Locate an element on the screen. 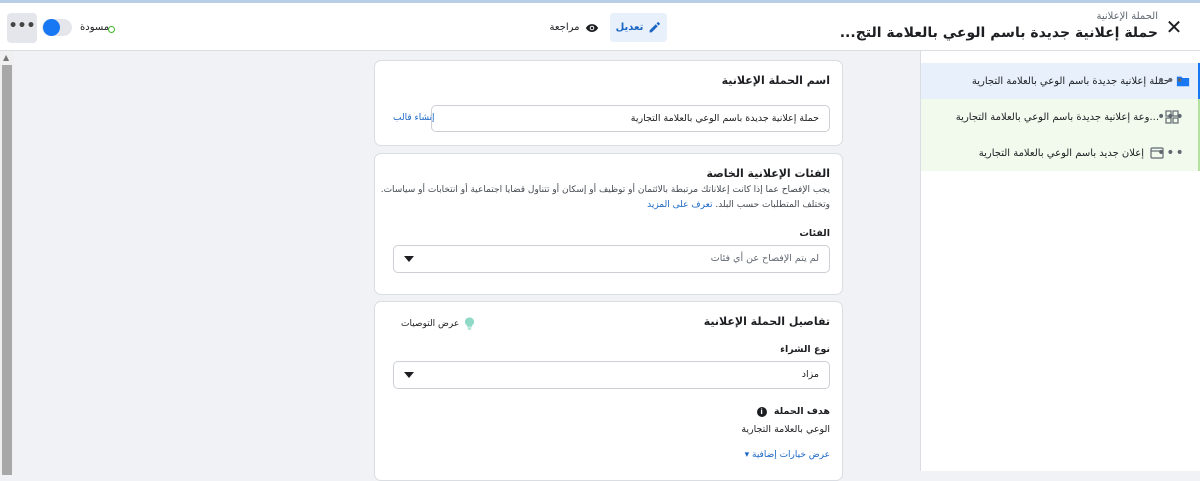 Image resolution: width=1200 pixels, height=481 pixels. categories-dropdown-value: لم يتم الإفصاح عن أي فئات is located at coordinates (764, 258).